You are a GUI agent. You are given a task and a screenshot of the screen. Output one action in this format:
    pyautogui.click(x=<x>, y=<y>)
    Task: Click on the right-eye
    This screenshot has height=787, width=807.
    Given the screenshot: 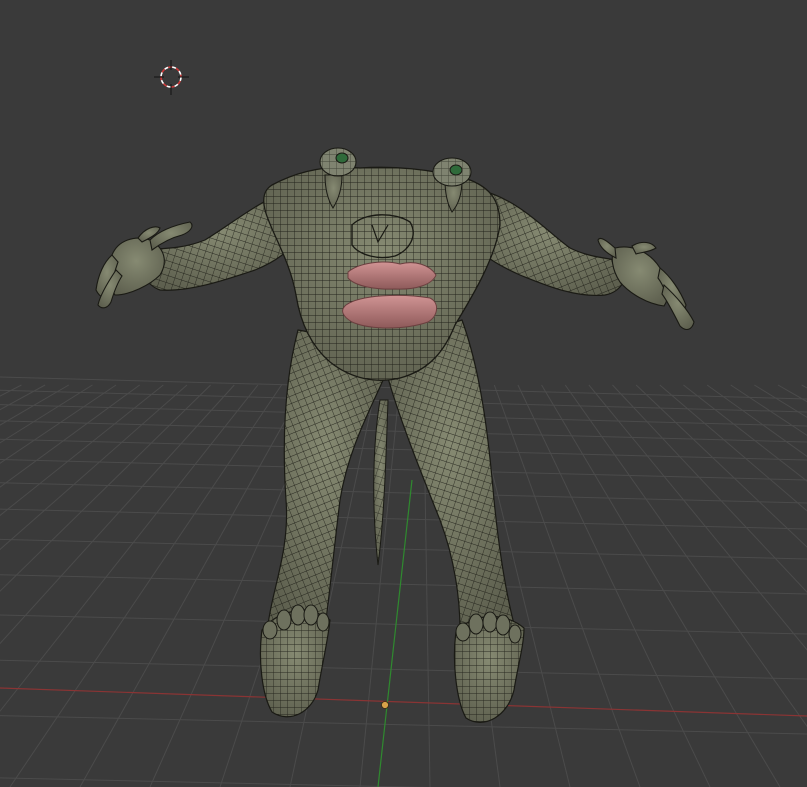 What is the action you would take?
    pyautogui.click(x=456, y=170)
    